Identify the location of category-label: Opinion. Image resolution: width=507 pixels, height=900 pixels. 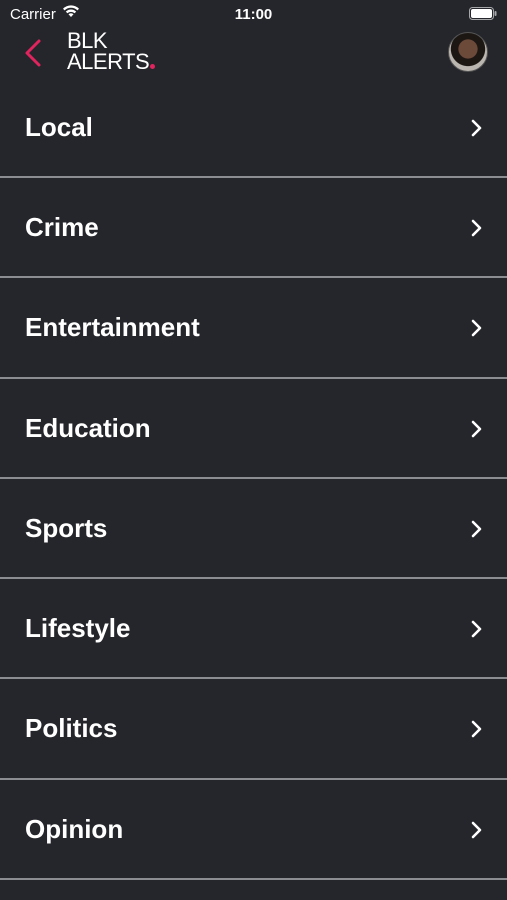
(74, 828).